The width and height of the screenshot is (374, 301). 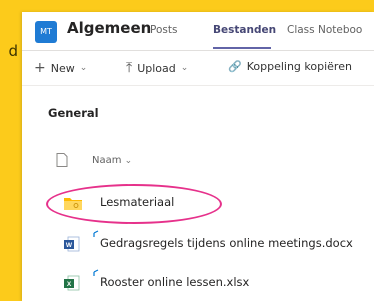 I want to click on copy-link-button: 🔗 Koppeling kopiëren, so click(x=290, y=66).